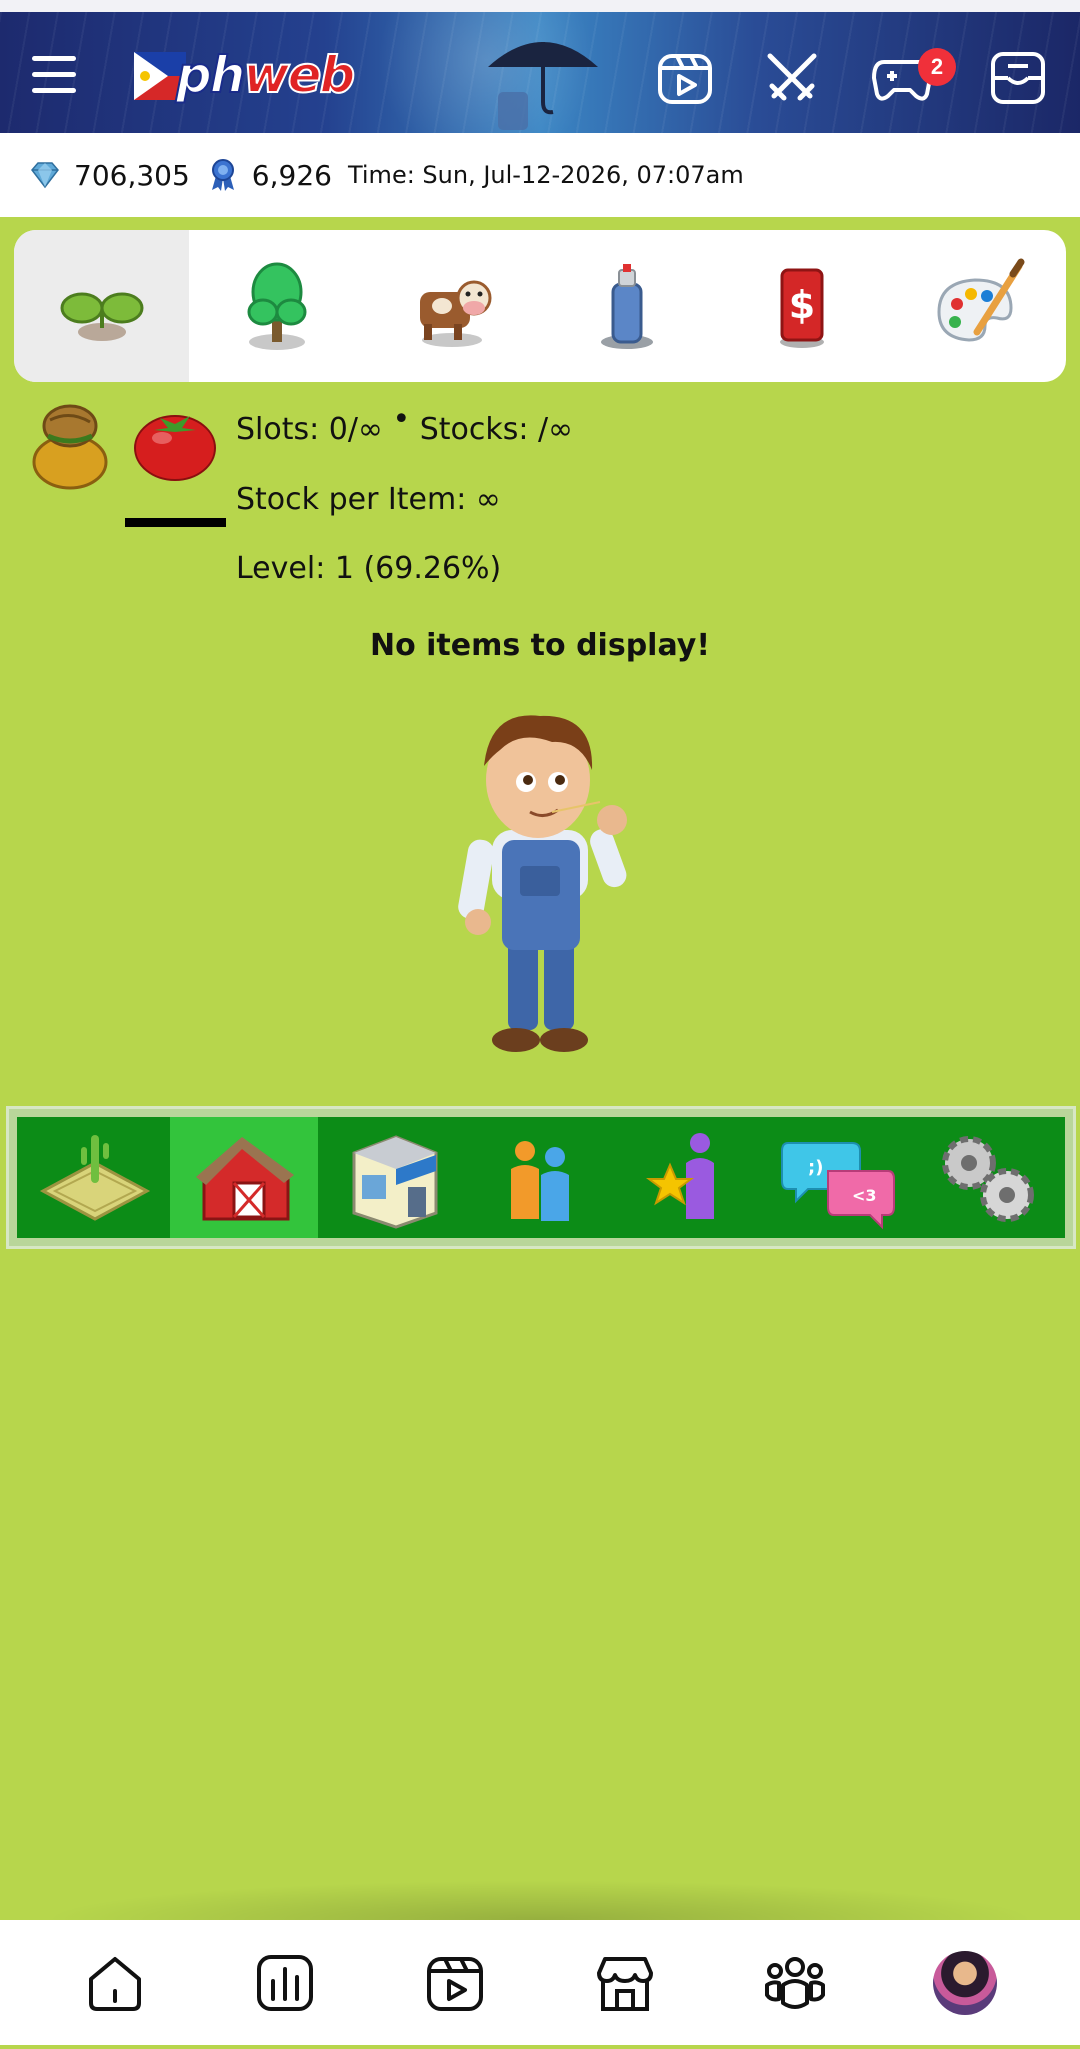 This screenshot has width=1080, height=2049. What do you see at coordinates (542, 883) in the screenshot?
I see `farmer-character-illustration` at bounding box center [542, 883].